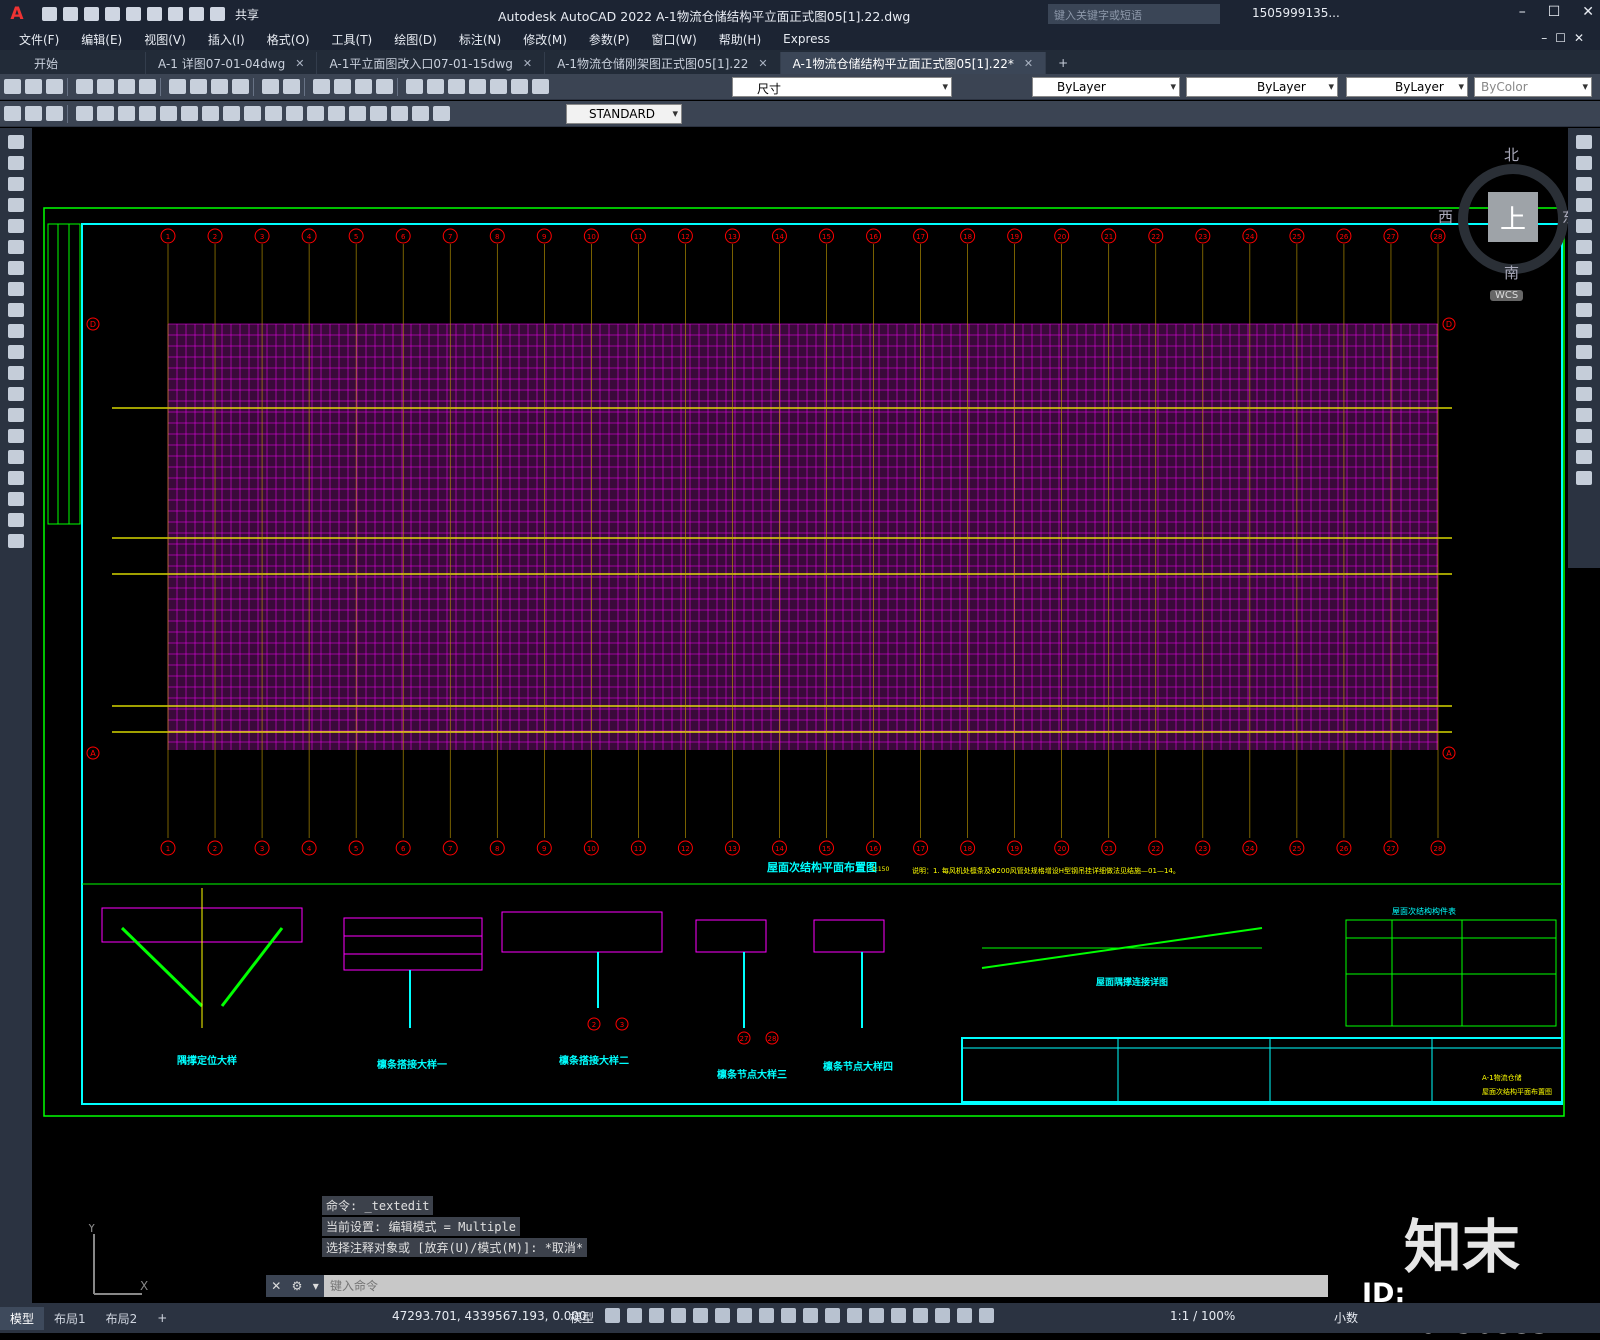 Image resolution: width=1600 pixels, height=1340 pixels. What do you see at coordinates (415, 39) in the screenshot?
I see `menu-draw: 绘图(D)` at bounding box center [415, 39].